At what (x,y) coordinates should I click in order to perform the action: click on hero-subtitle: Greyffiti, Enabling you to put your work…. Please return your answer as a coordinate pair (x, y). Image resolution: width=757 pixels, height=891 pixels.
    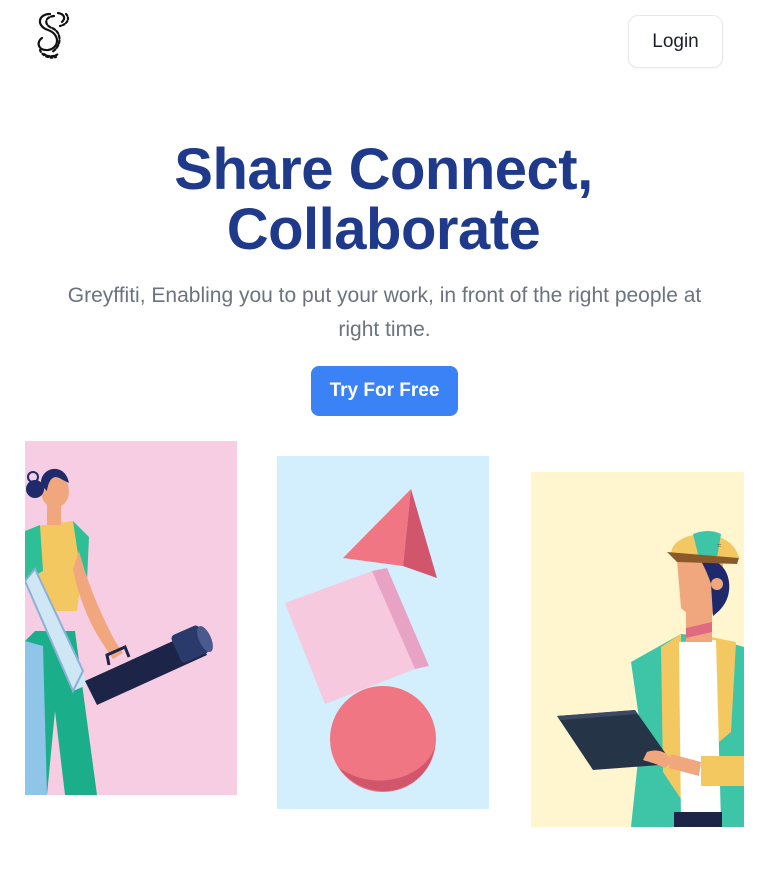
    Looking at the image, I should click on (384, 312).